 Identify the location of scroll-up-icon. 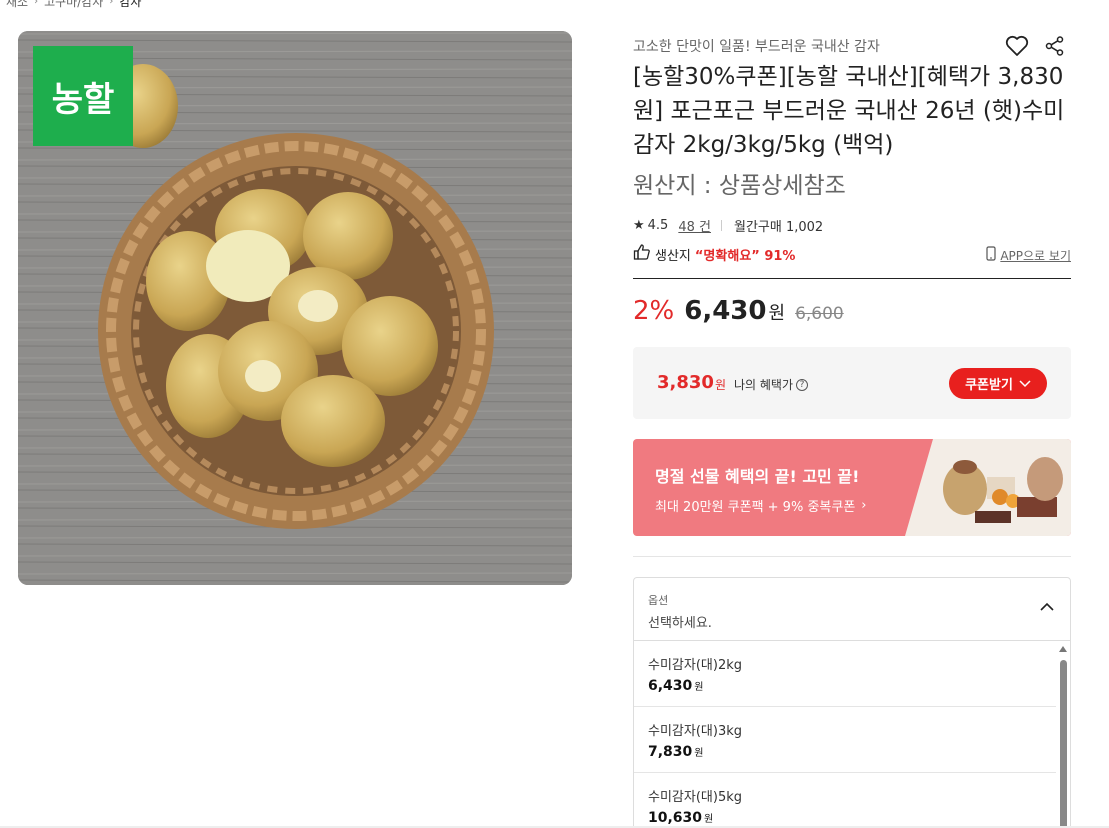
(1063, 649).